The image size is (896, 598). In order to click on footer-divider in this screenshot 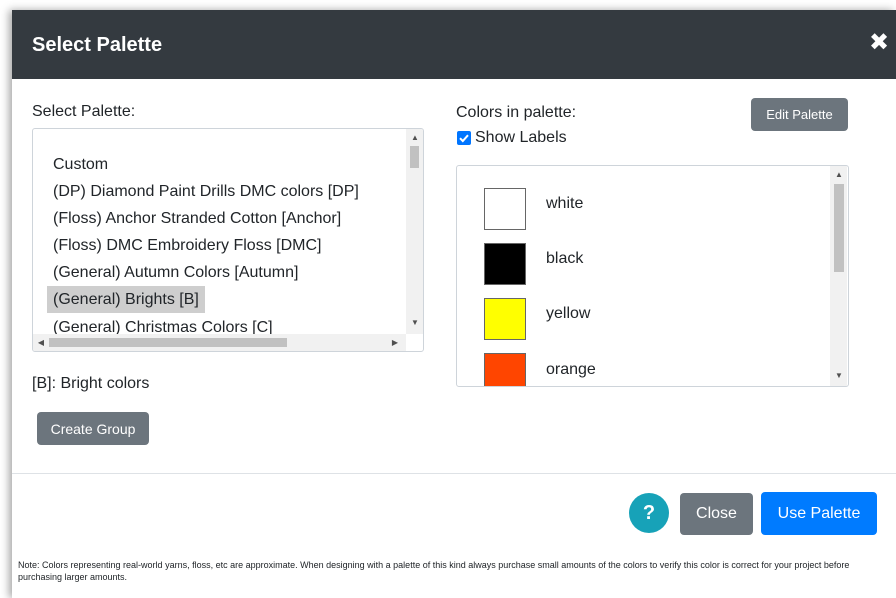, I will do `click(454, 473)`.